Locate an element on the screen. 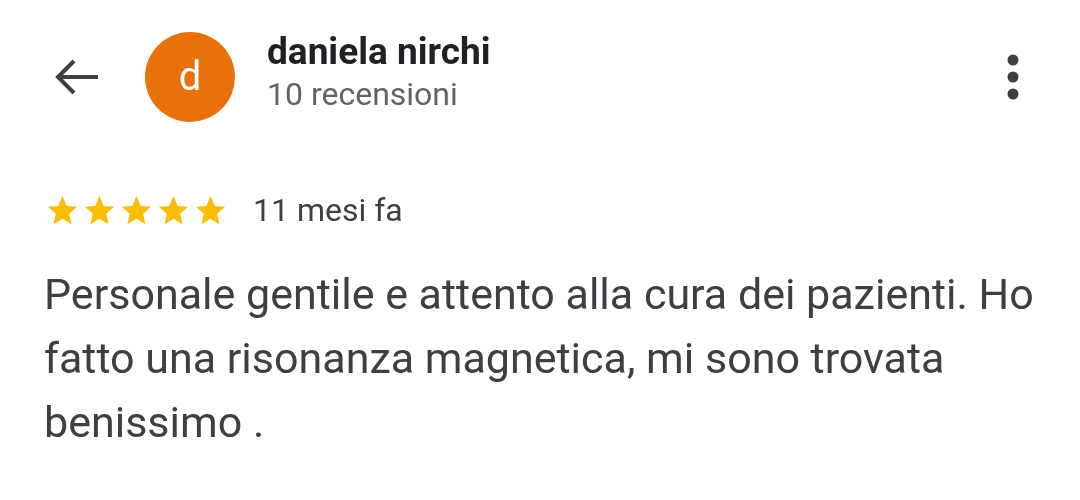  review-count: 10 recensioni is located at coordinates (363, 94).